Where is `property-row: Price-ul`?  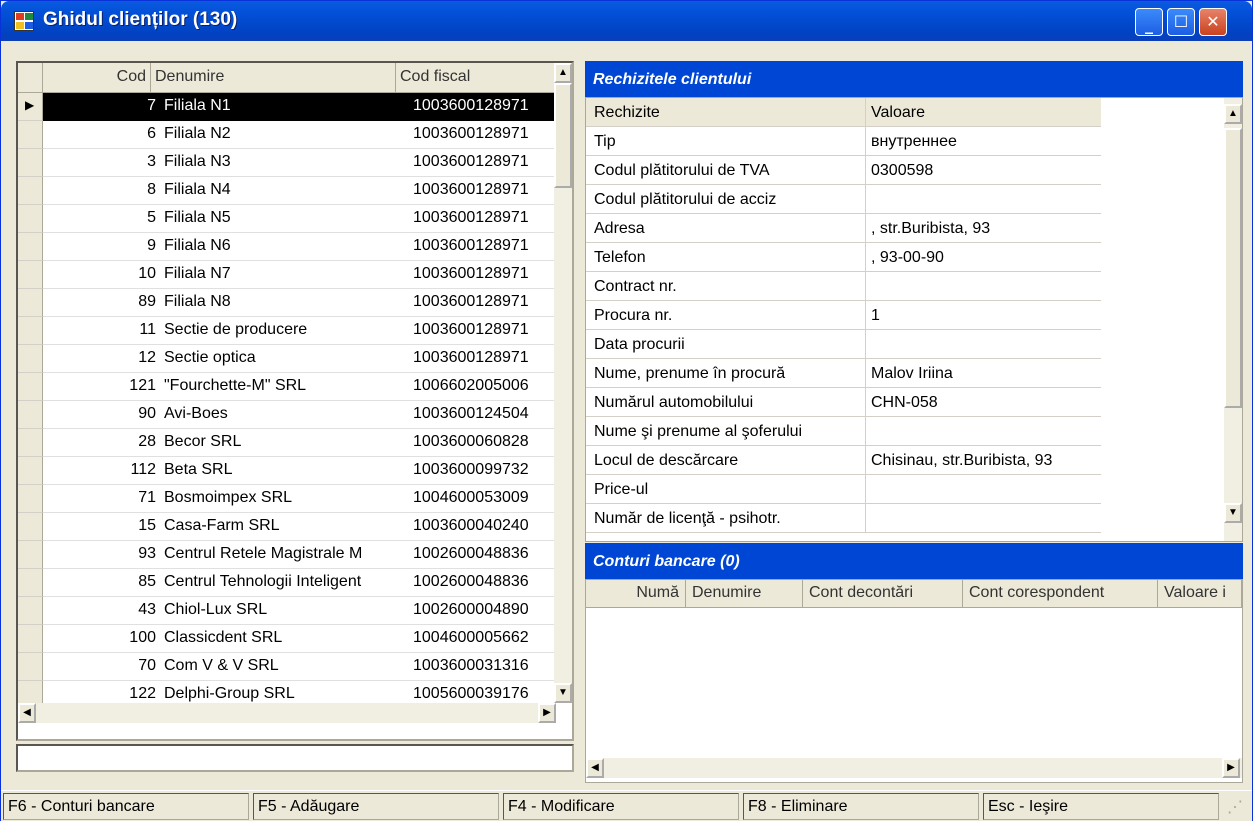 property-row: Price-ul is located at coordinates (843, 489).